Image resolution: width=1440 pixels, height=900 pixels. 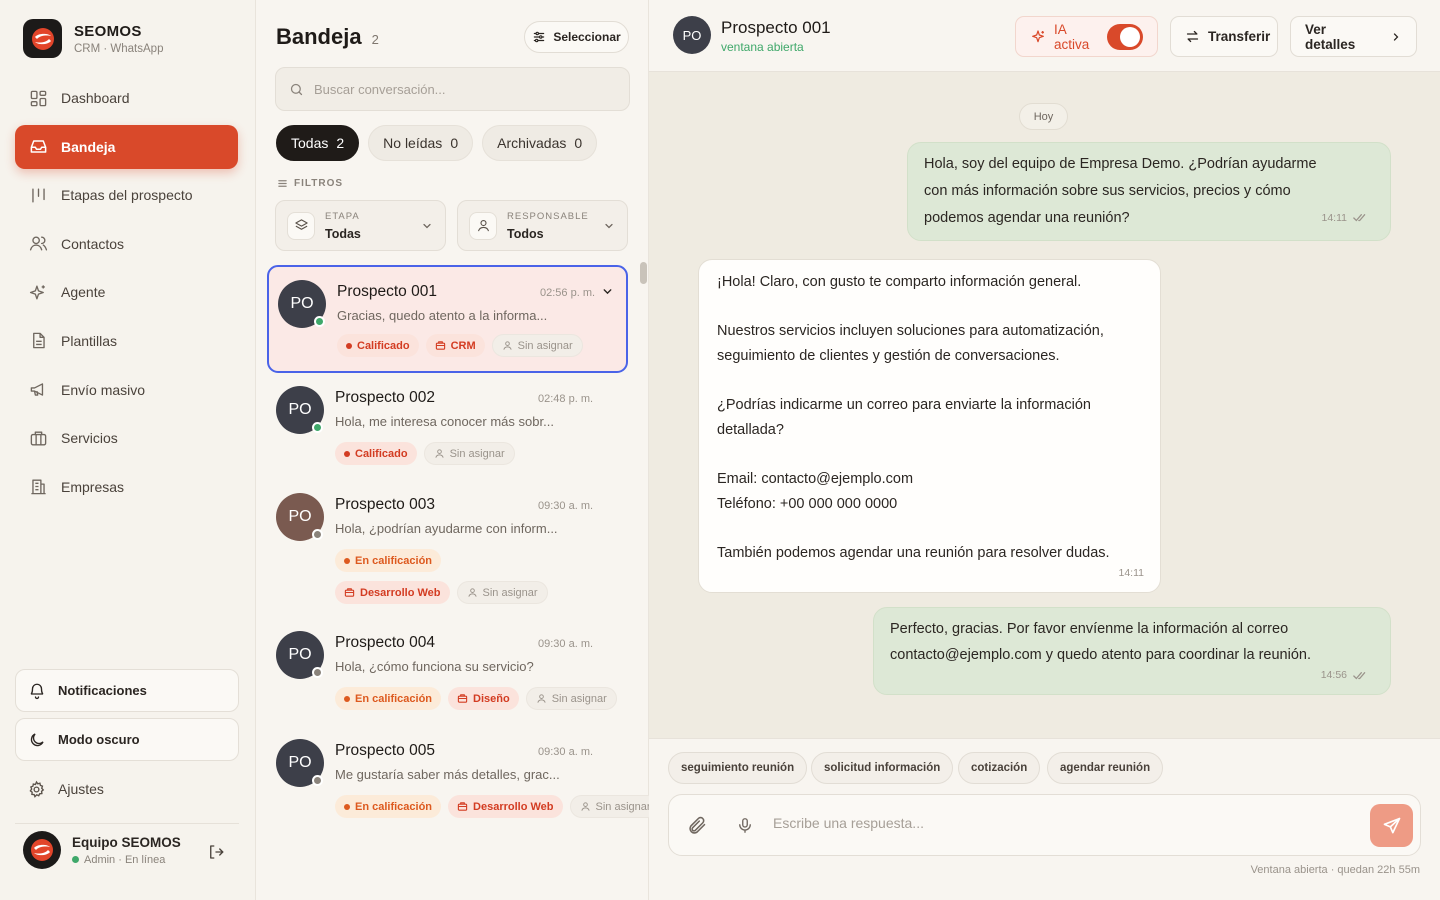 What do you see at coordinates (548, 216) in the screenshot?
I see `owner-filter-key: RESPONSABLE` at bounding box center [548, 216].